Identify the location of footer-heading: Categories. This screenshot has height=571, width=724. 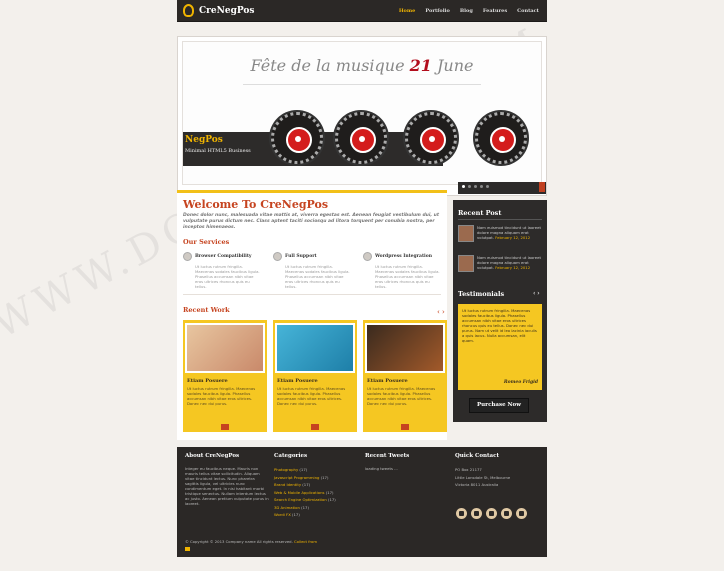
(291, 456).